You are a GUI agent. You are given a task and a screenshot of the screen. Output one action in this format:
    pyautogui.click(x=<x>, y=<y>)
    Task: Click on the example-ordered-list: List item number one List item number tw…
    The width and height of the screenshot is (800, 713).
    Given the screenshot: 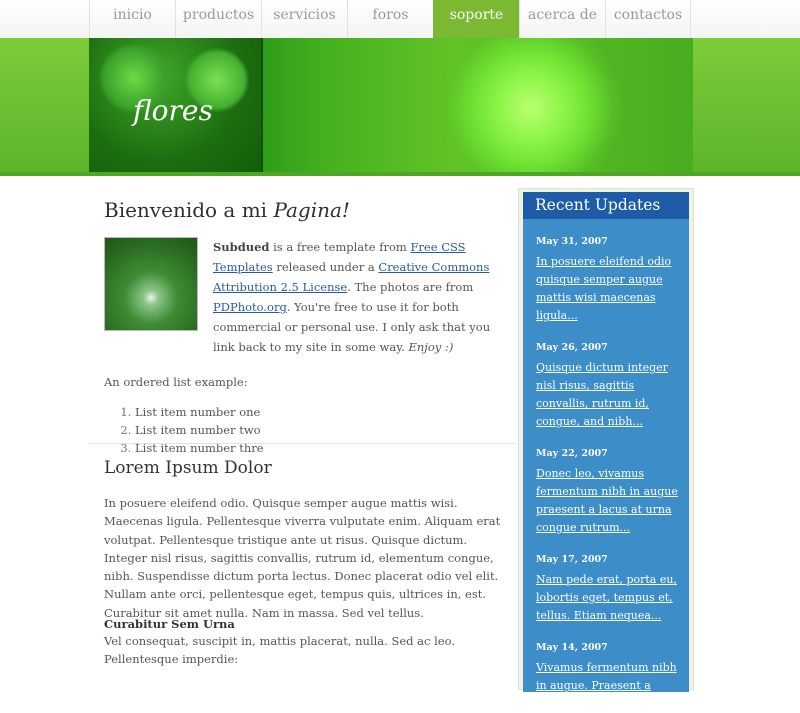 What is the action you would take?
    pyautogui.click(x=304, y=430)
    